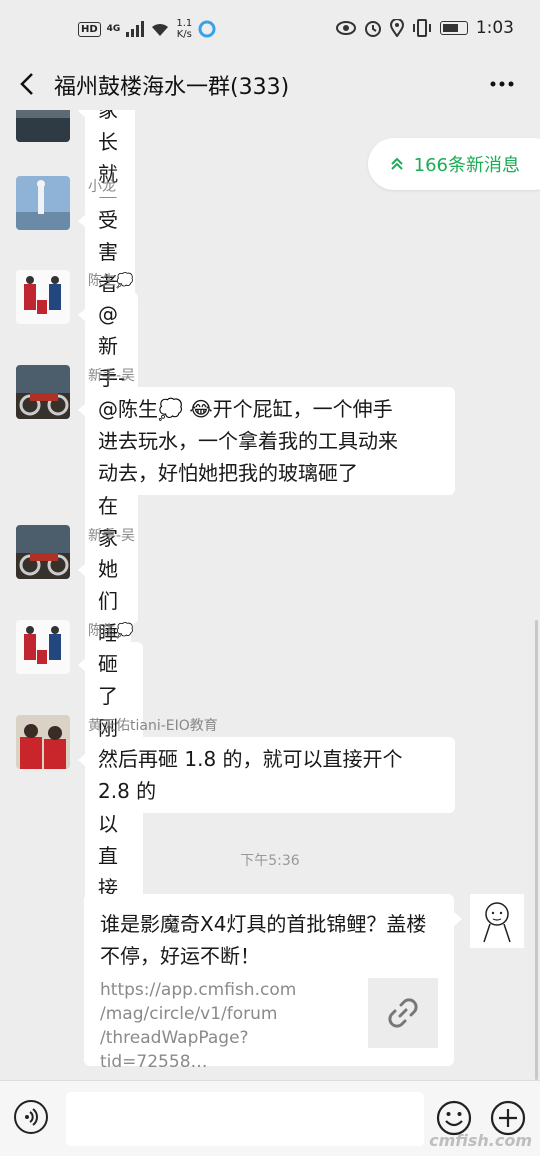 The image size is (540, 1156). Describe the element at coordinates (345, 28) in the screenshot. I see `eye-icon` at that location.